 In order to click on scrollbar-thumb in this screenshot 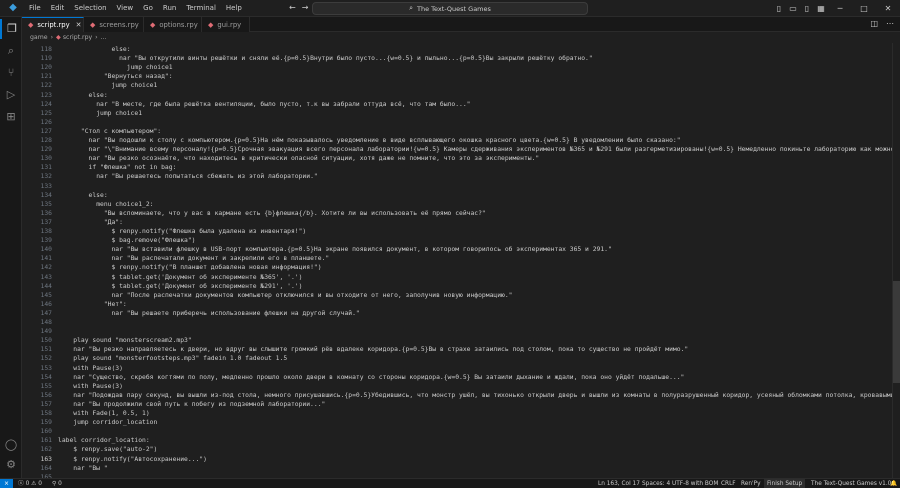, I will do `click(896, 332)`.